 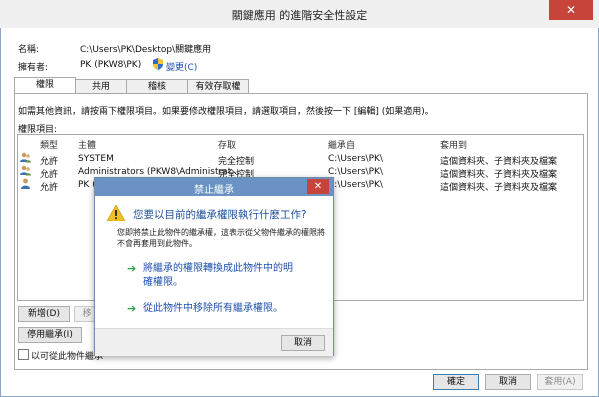 I want to click on dialog-title: 禁止繼承, so click(x=214, y=190).